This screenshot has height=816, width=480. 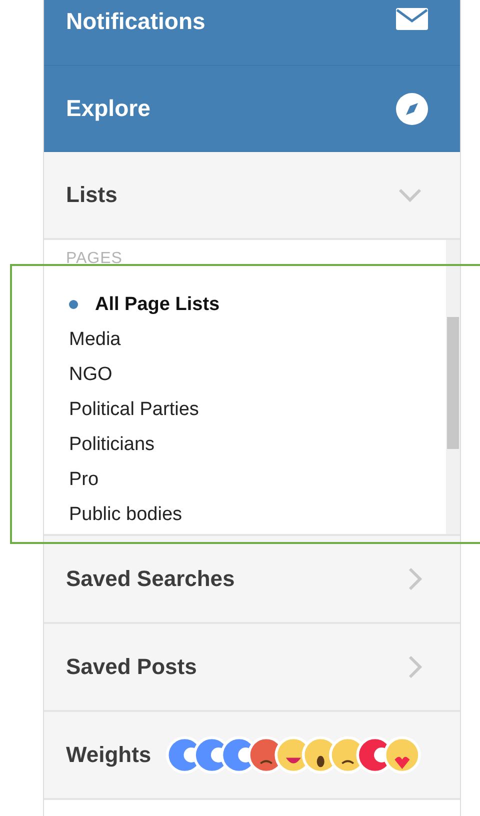 What do you see at coordinates (253, 304) in the screenshot?
I see `list-item: All Page Lists` at bounding box center [253, 304].